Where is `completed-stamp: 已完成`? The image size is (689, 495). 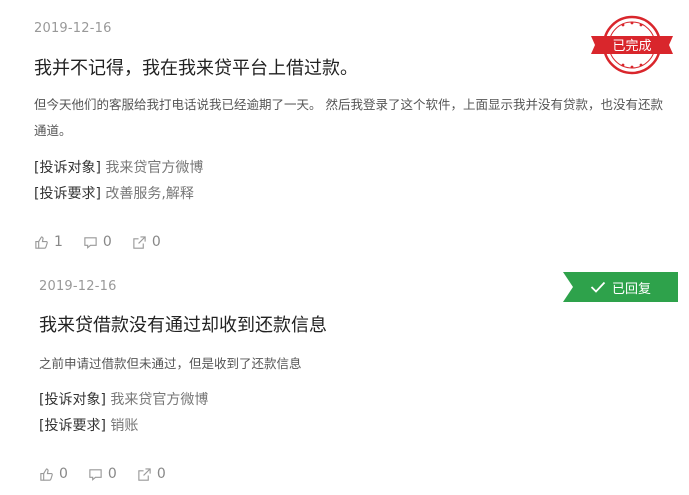 completed-stamp: 已完成 is located at coordinates (632, 45).